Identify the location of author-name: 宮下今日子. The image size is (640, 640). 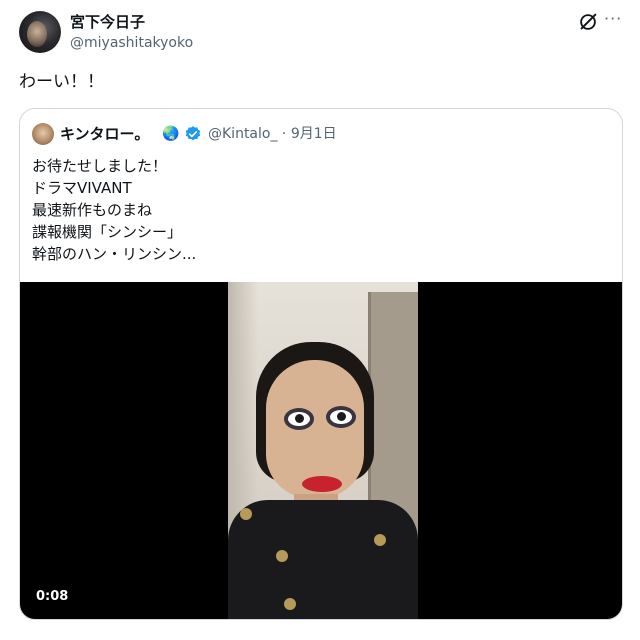
(107, 22).